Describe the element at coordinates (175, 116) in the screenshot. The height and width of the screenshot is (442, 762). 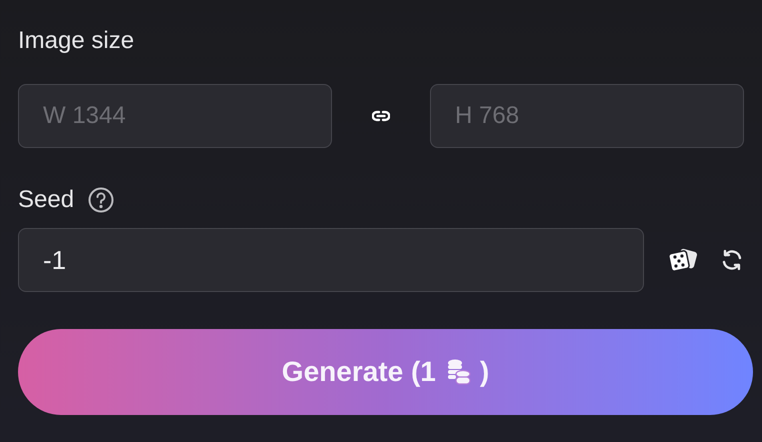
I see `width-field: W 1344` at that location.